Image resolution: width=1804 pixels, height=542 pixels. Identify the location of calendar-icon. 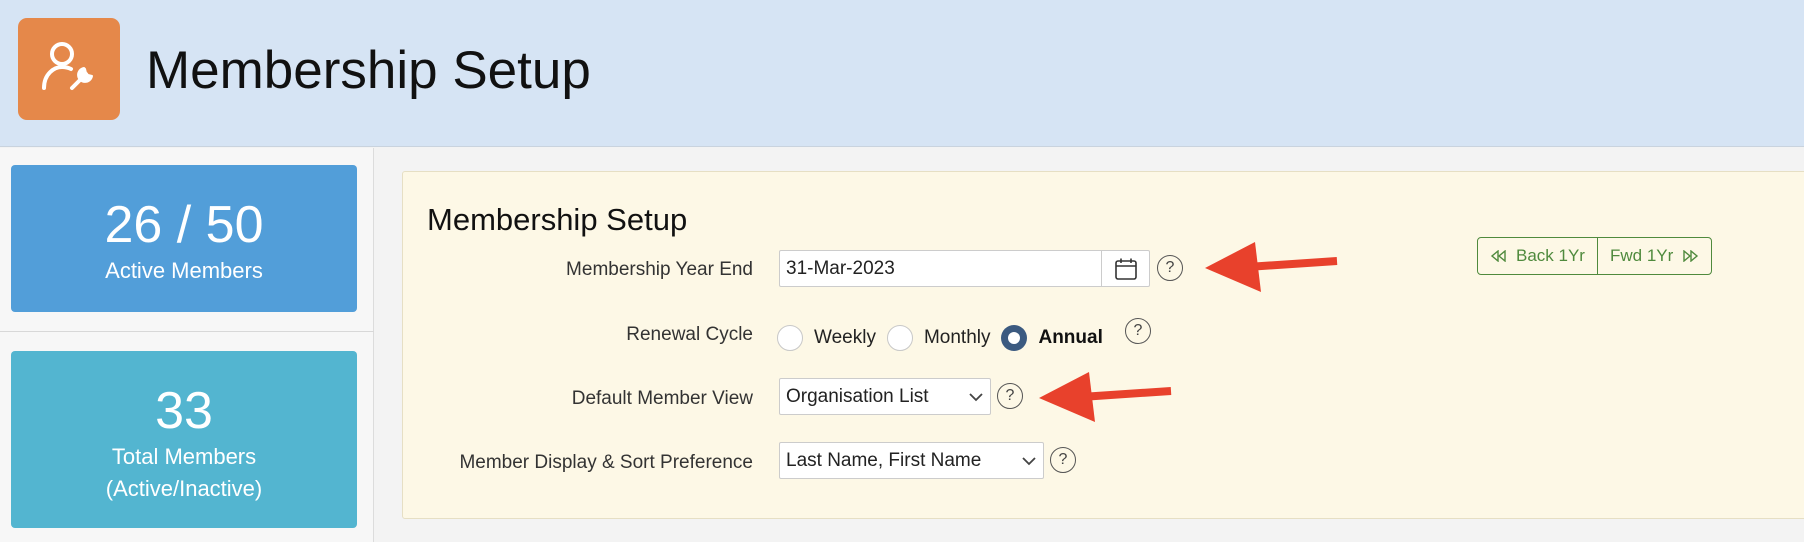
(1125, 269).